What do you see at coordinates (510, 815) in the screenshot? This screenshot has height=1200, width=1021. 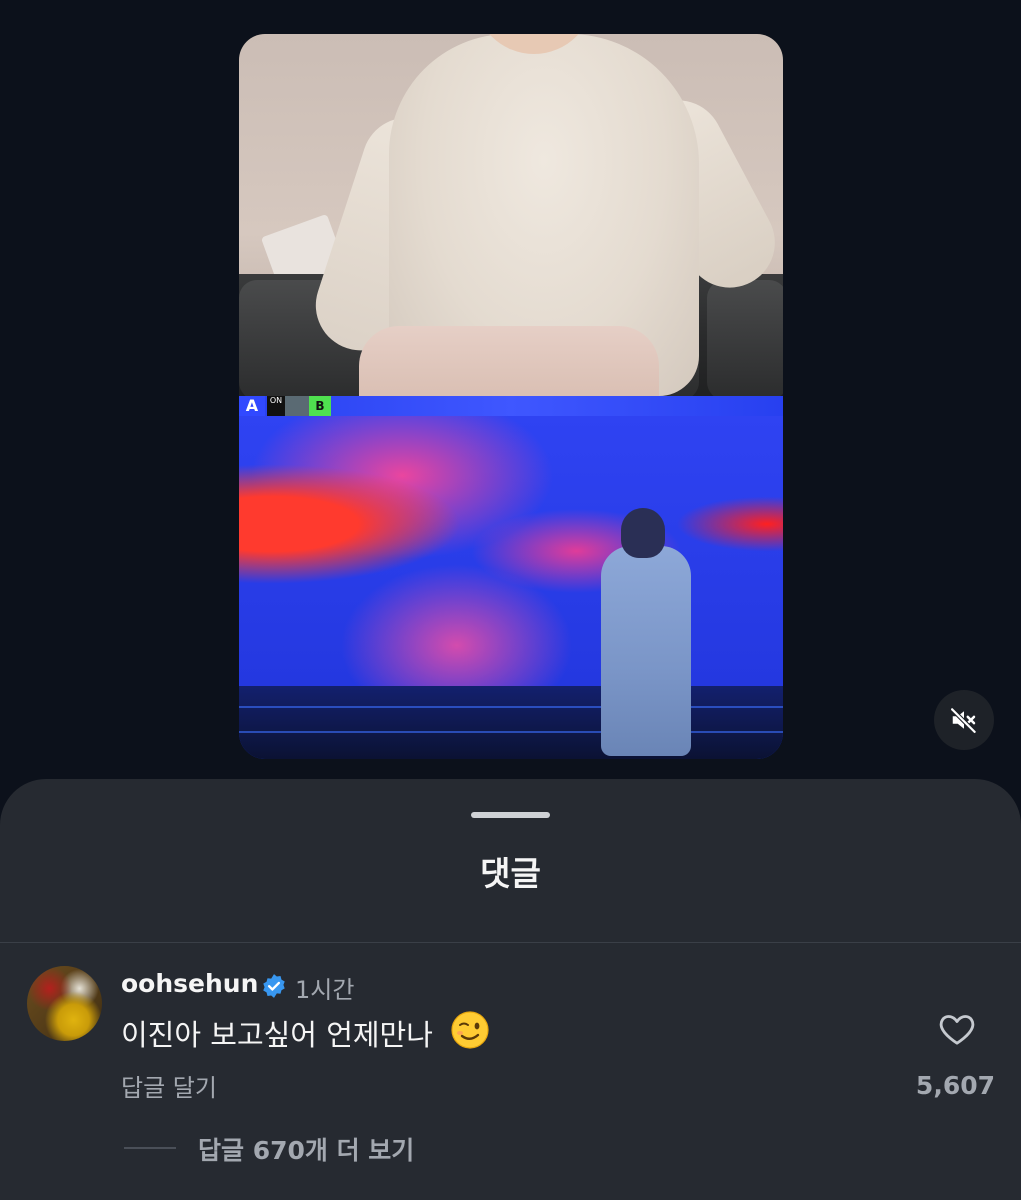 I see `drag-handle` at bounding box center [510, 815].